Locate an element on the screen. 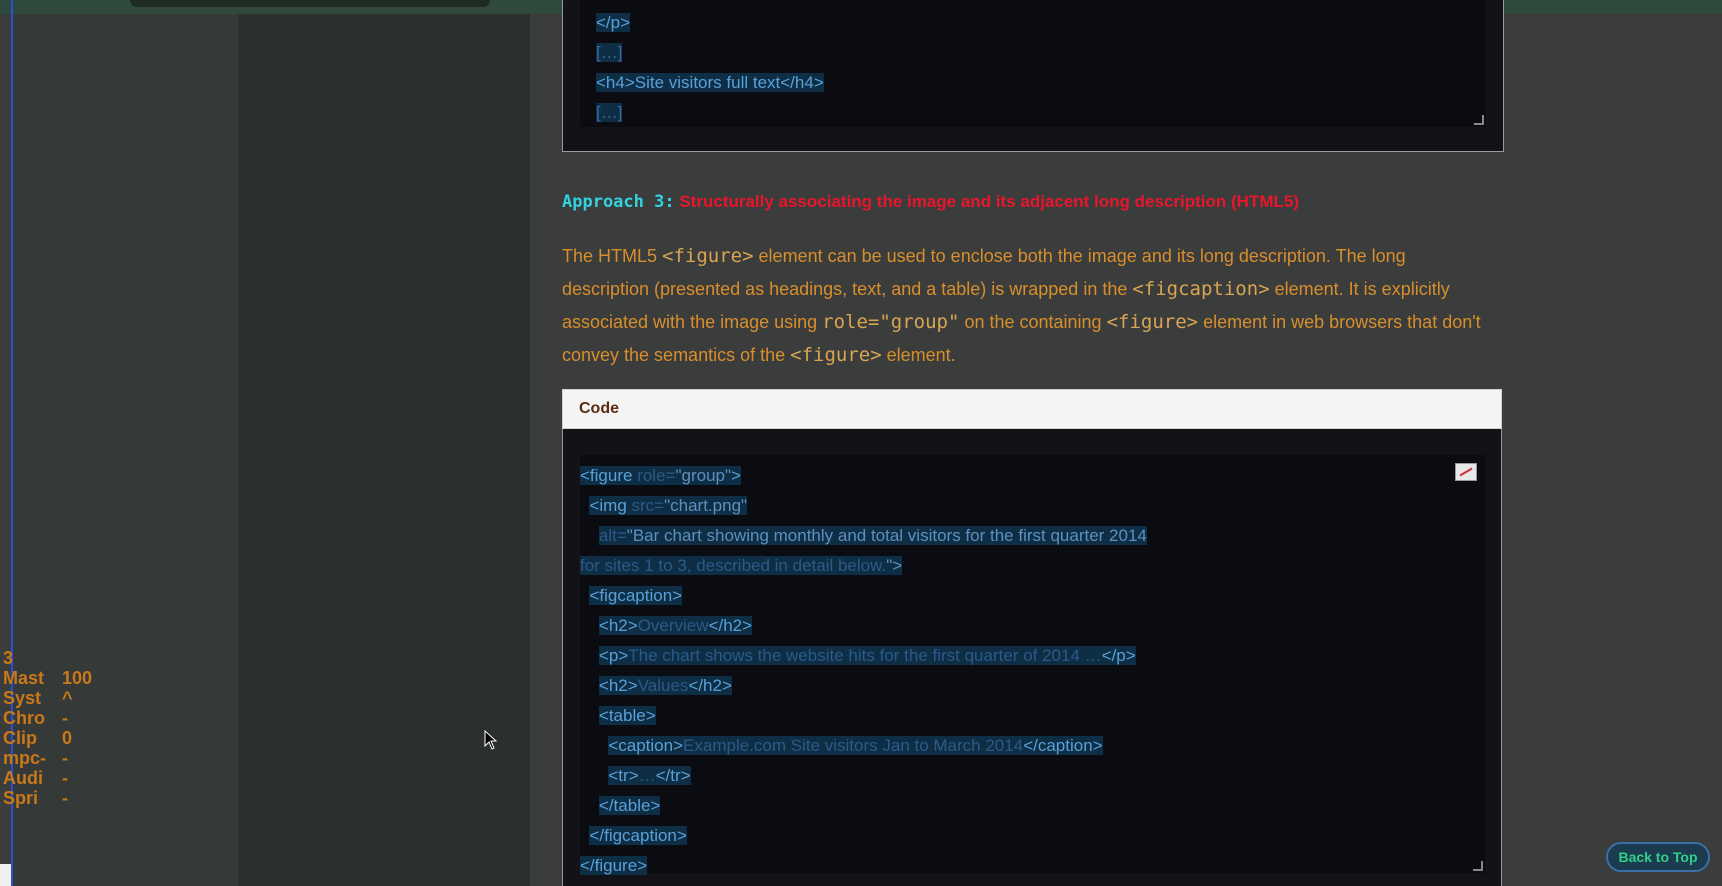  inline-code: <figcaption> is located at coordinates (1201, 289).